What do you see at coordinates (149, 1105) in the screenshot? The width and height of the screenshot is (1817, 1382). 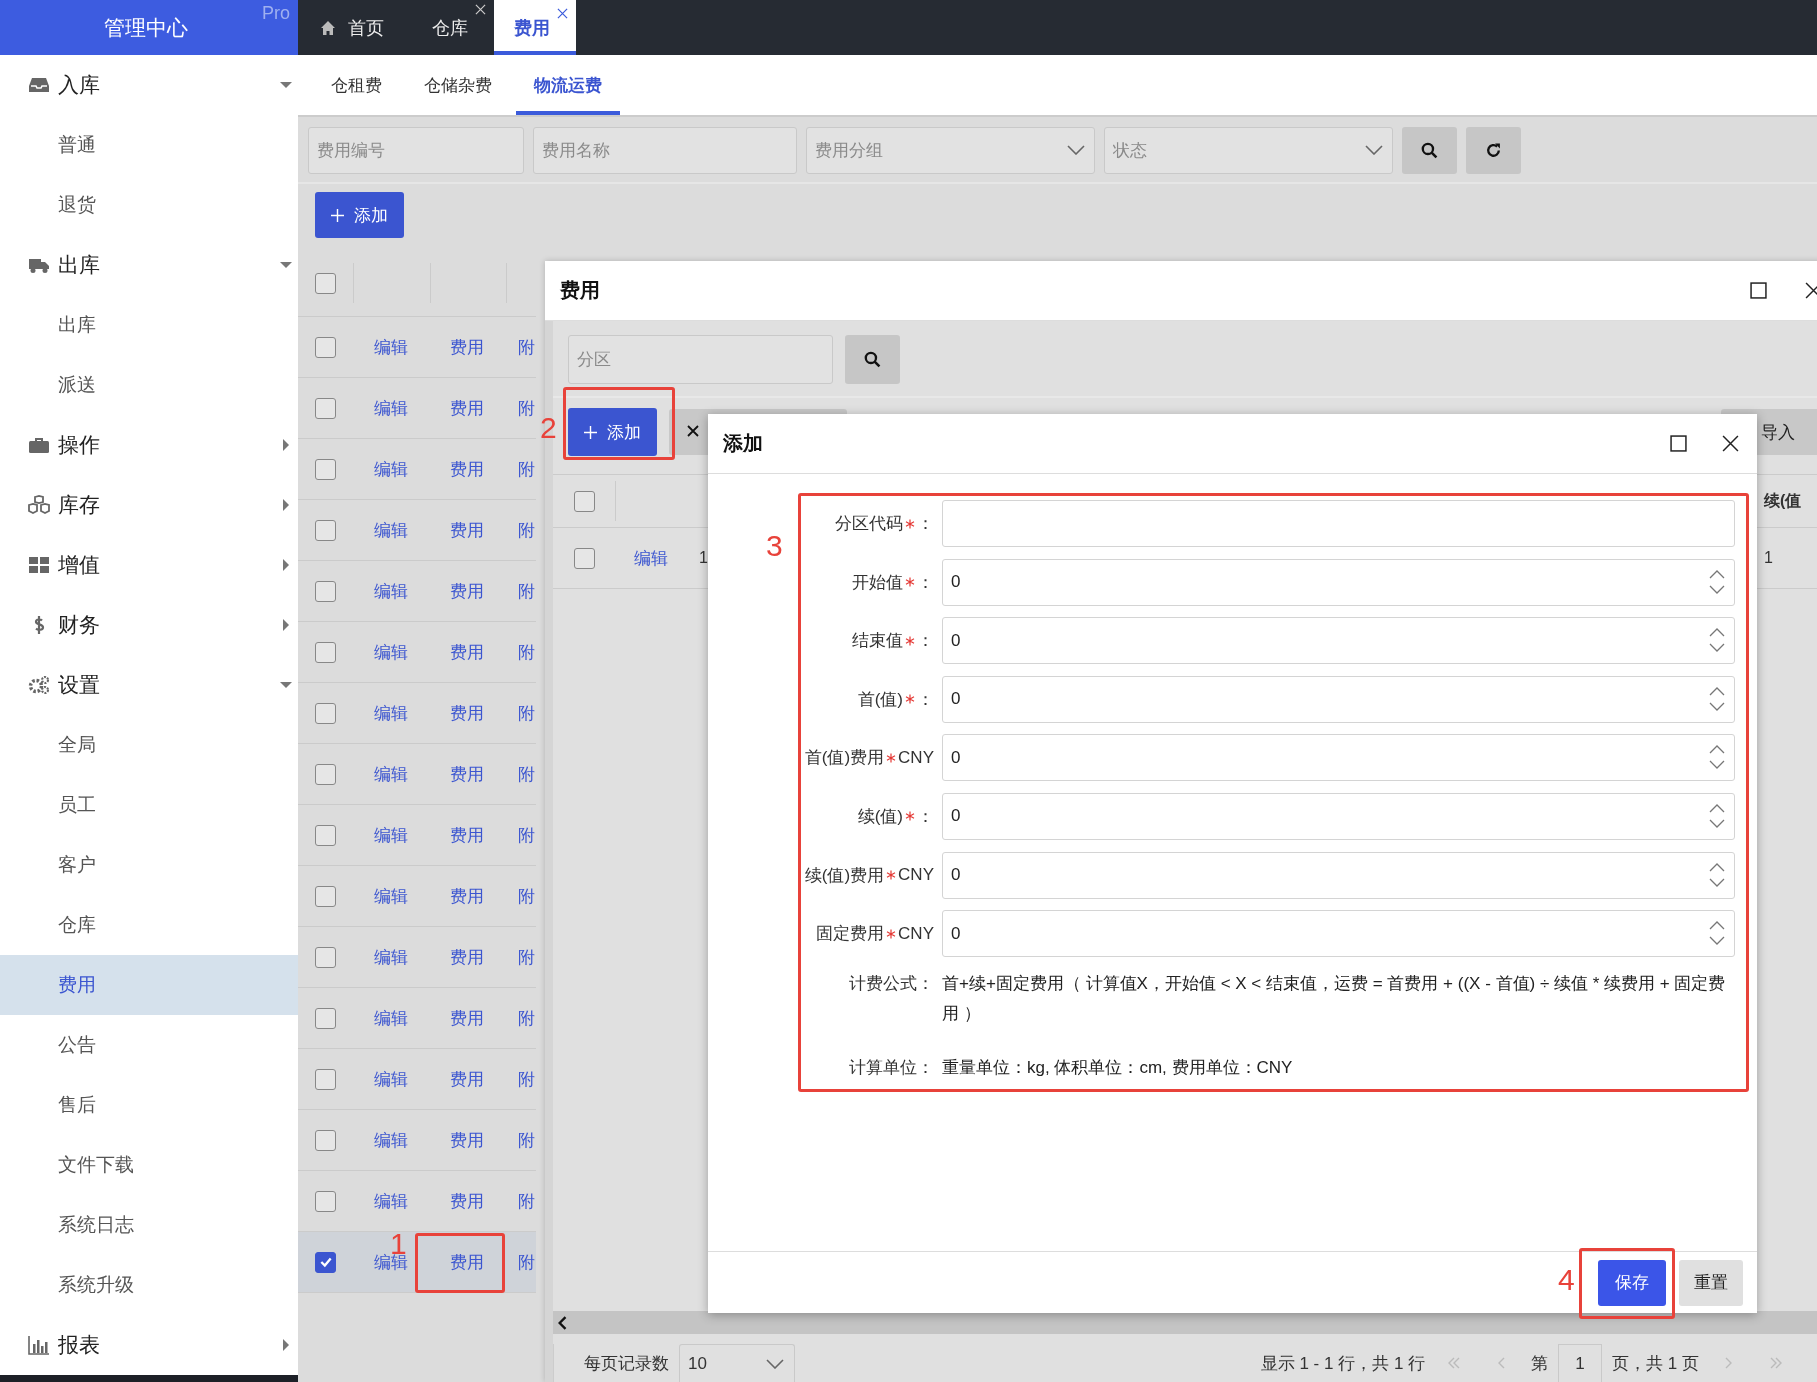 I see `menu-item: 售后` at bounding box center [149, 1105].